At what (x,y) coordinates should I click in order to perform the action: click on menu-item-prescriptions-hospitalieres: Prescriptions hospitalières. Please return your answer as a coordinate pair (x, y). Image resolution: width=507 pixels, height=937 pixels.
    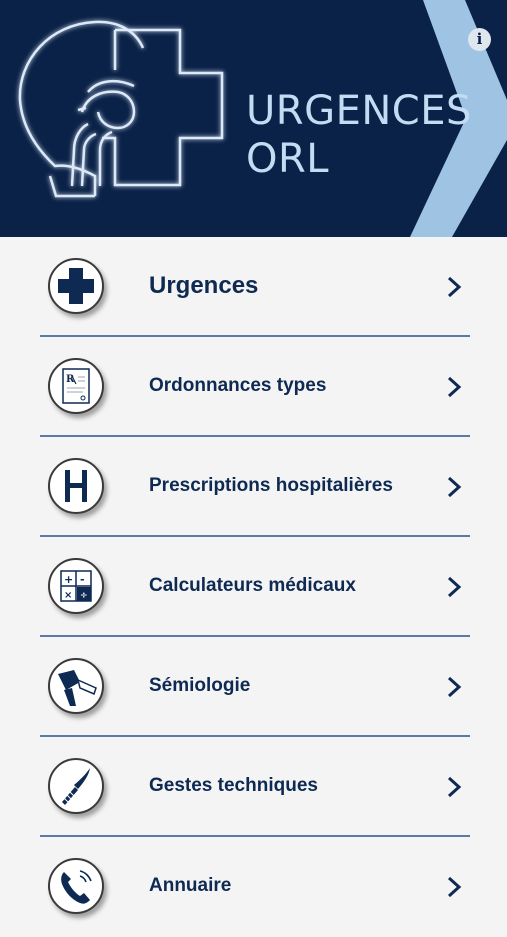
    Looking at the image, I should click on (253, 487).